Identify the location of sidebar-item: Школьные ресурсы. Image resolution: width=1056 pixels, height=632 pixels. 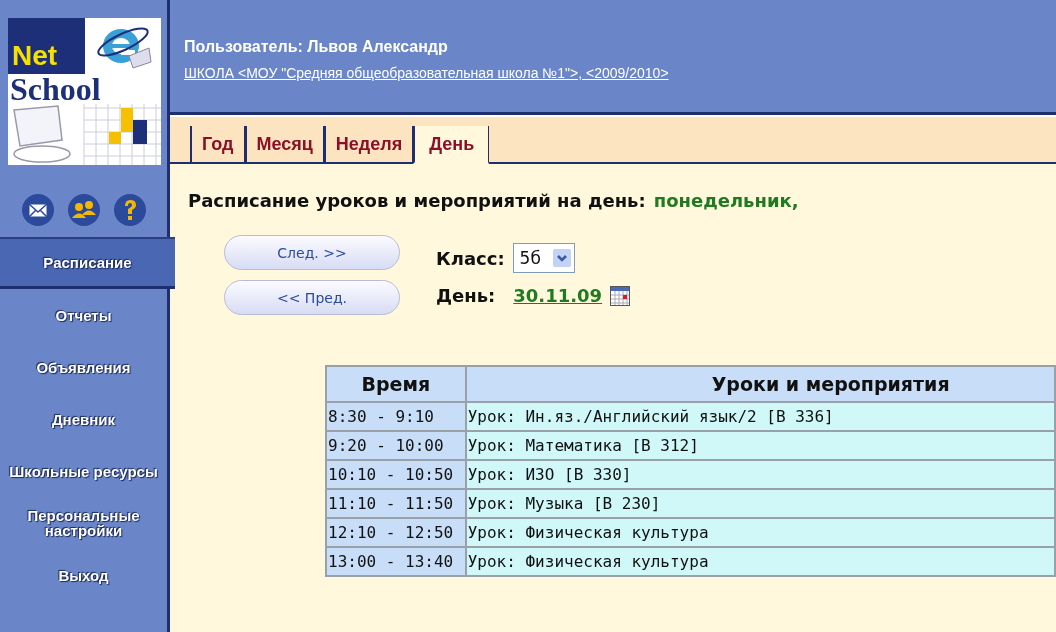
(83, 471).